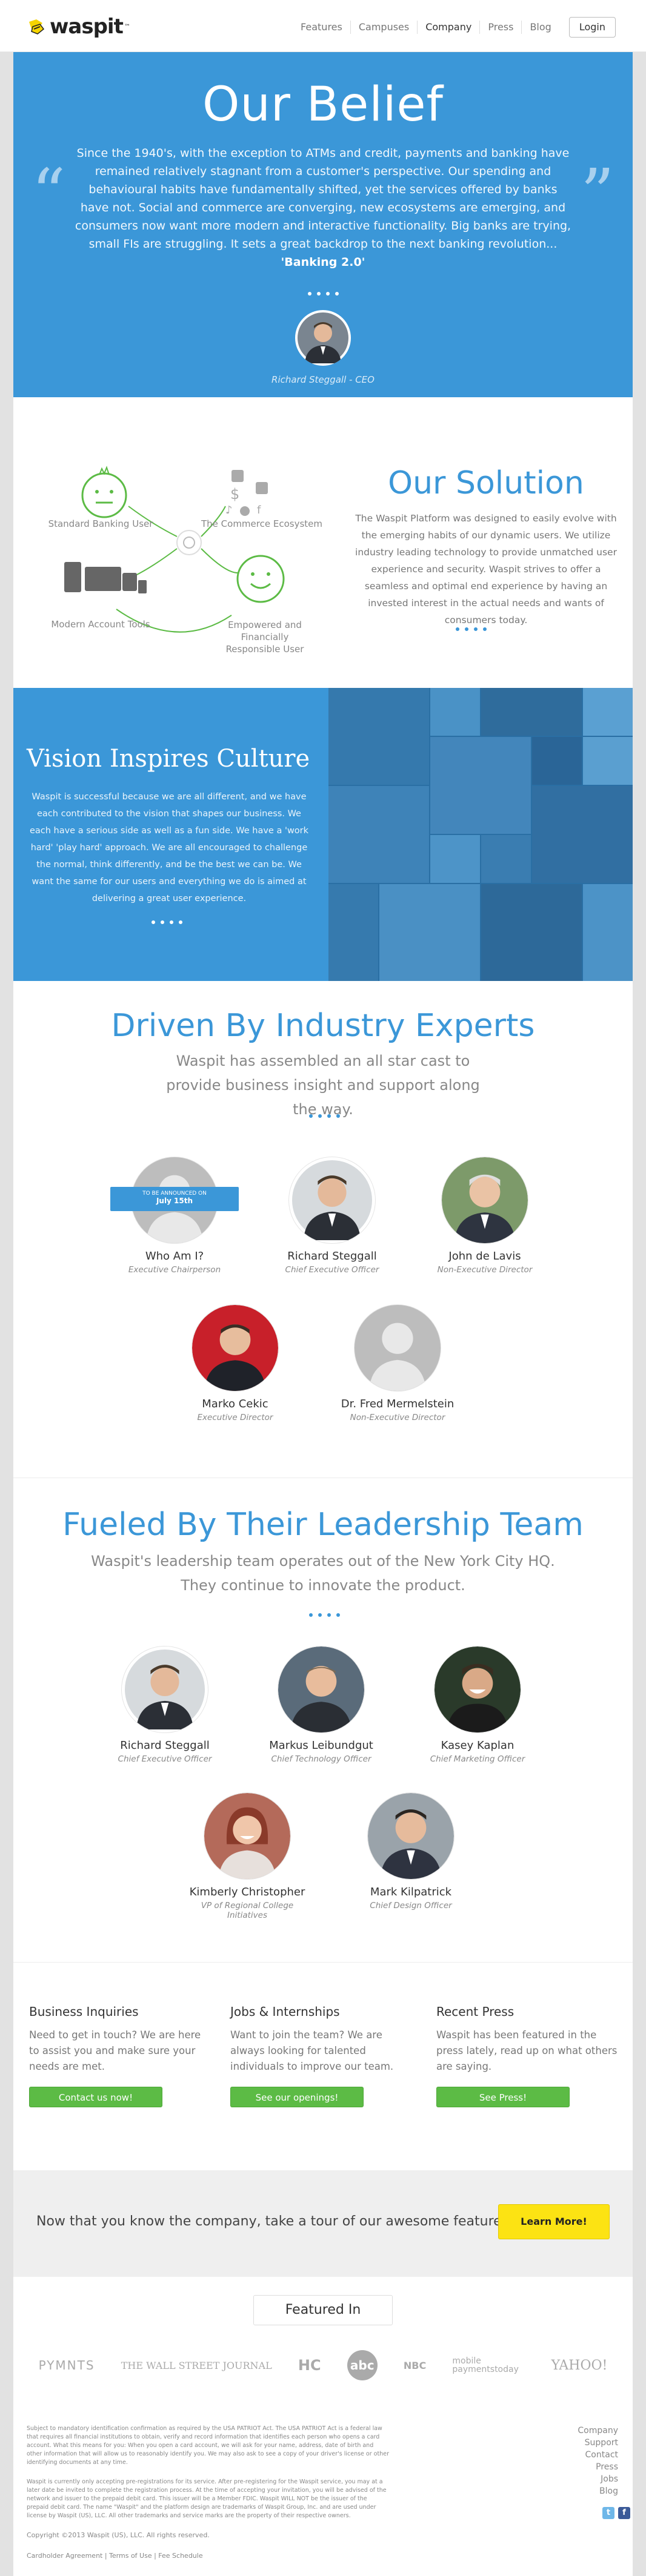  Describe the element at coordinates (592, 27) in the screenshot. I see `login-button: Login` at that location.